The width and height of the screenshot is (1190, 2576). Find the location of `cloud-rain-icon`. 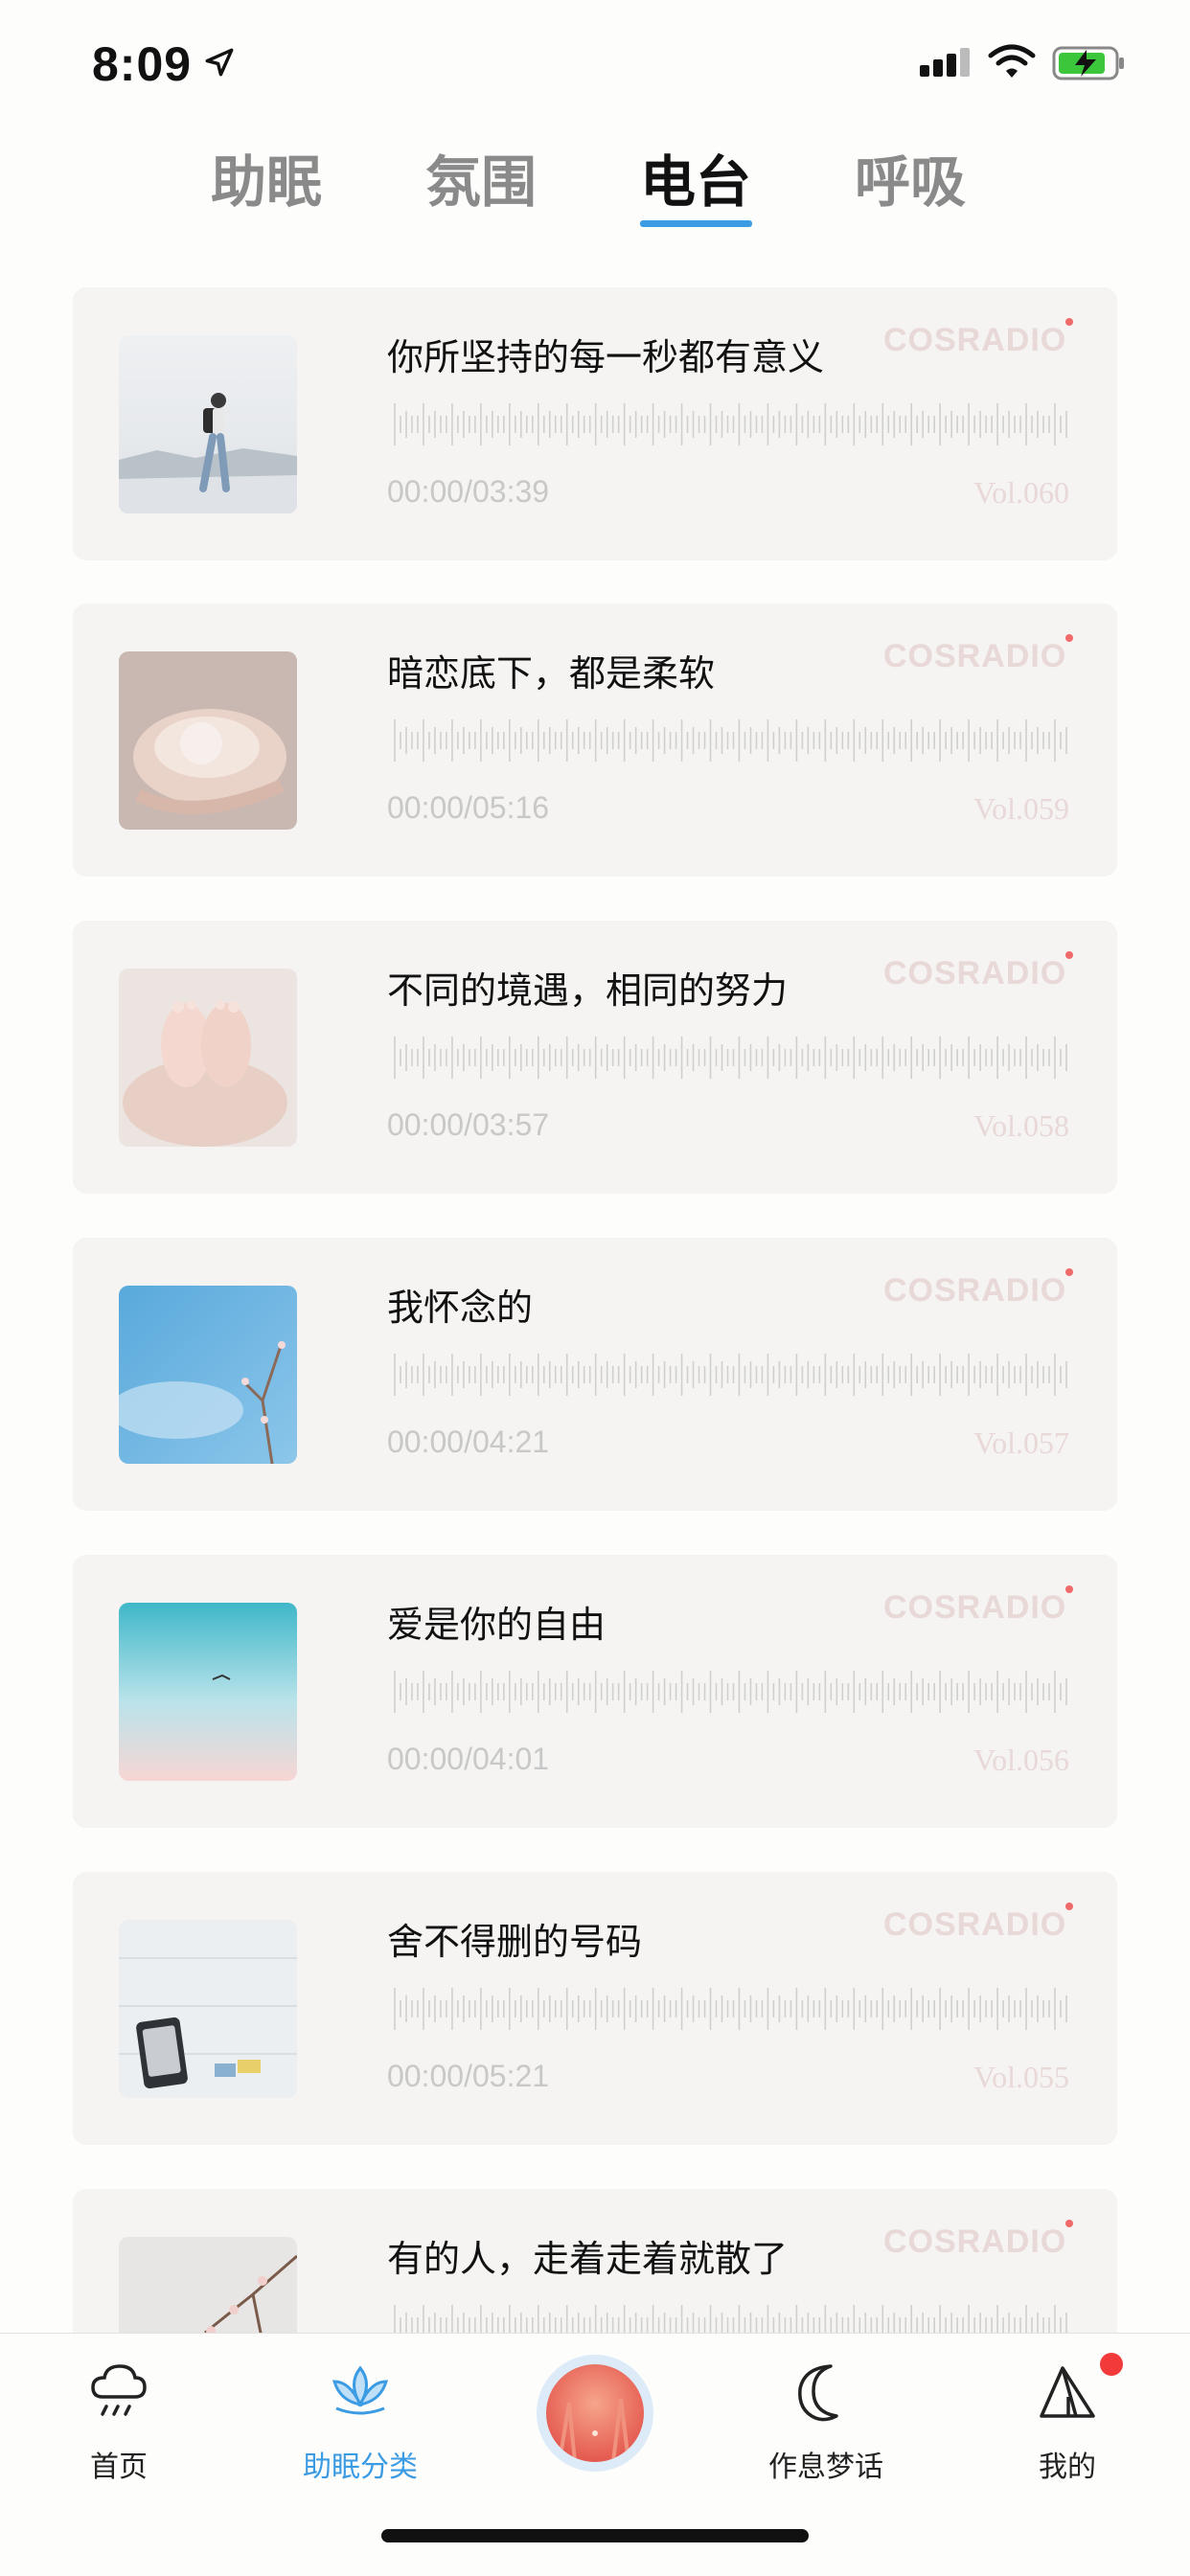

cloud-rain-icon is located at coordinates (119, 2390).